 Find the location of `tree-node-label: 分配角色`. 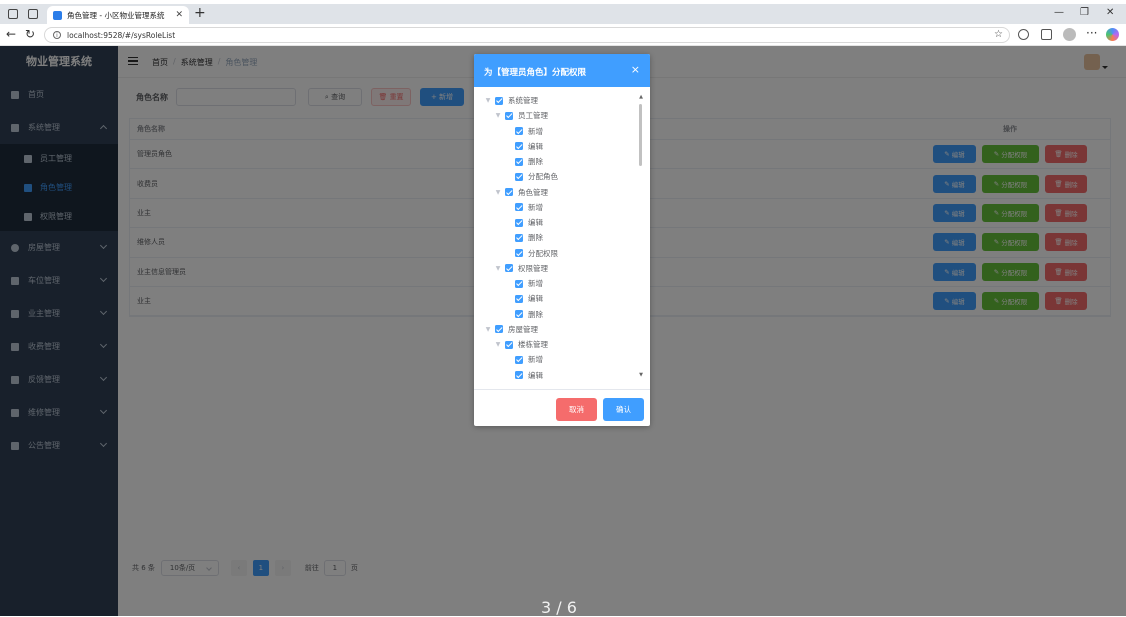

tree-node-label: 分配角色 is located at coordinates (543, 177).